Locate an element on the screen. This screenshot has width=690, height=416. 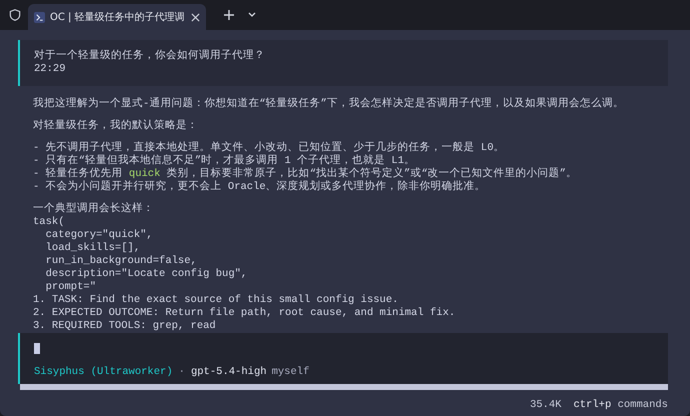
close-icon is located at coordinates (195, 17).